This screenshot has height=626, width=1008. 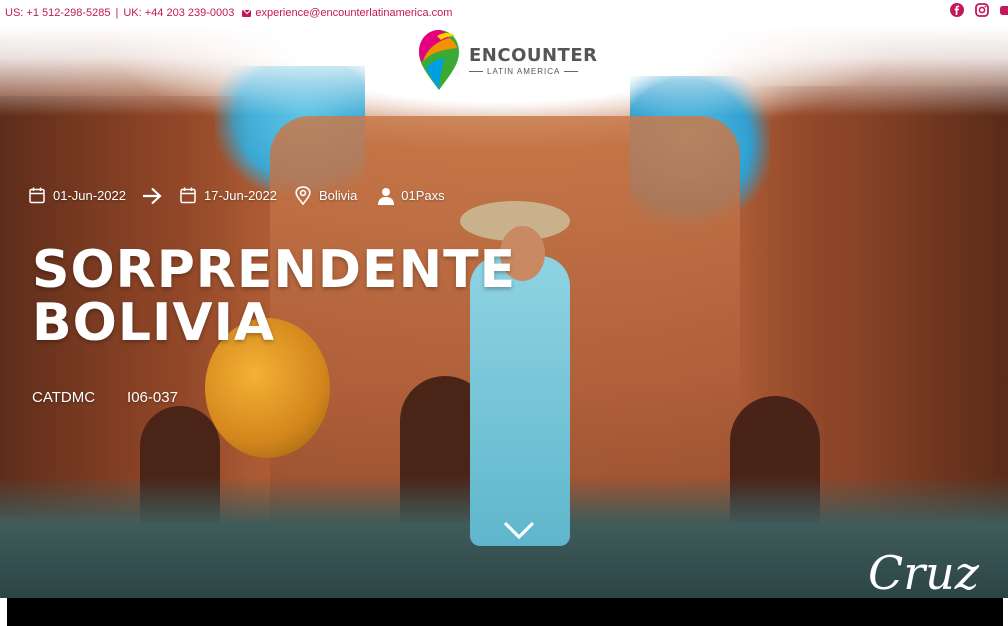 What do you see at coordinates (152, 195) in the screenshot?
I see `arrow-right-icon` at bounding box center [152, 195].